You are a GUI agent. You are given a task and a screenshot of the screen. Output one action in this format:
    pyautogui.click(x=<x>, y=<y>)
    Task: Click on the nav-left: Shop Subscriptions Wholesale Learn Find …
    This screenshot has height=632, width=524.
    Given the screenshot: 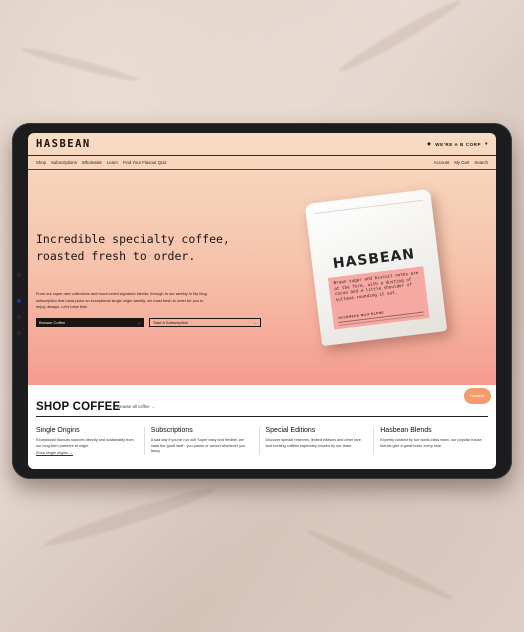 What is the action you would take?
    pyautogui.click(x=101, y=162)
    